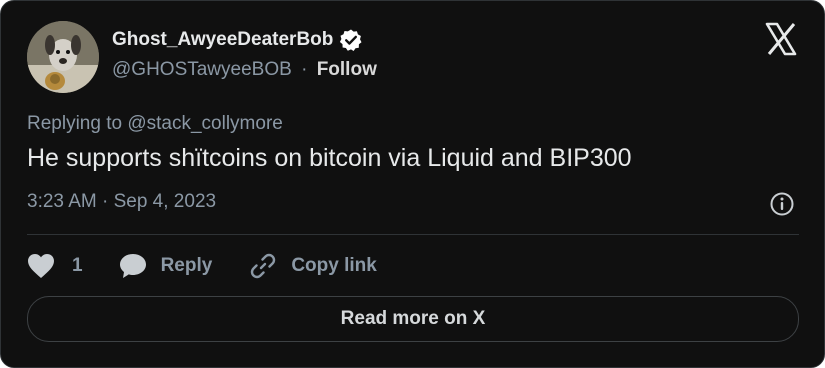 The height and width of the screenshot is (368, 825). I want to click on follow-button: Follow, so click(347, 69).